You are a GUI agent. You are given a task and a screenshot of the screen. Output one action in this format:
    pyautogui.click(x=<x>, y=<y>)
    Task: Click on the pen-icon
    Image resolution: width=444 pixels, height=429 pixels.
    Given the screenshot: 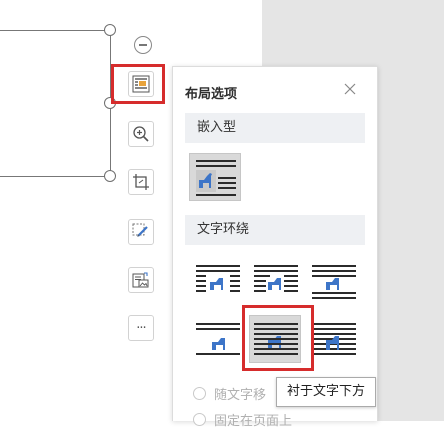 What is the action you would take?
    pyautogui.click(x=140, y=230)
    